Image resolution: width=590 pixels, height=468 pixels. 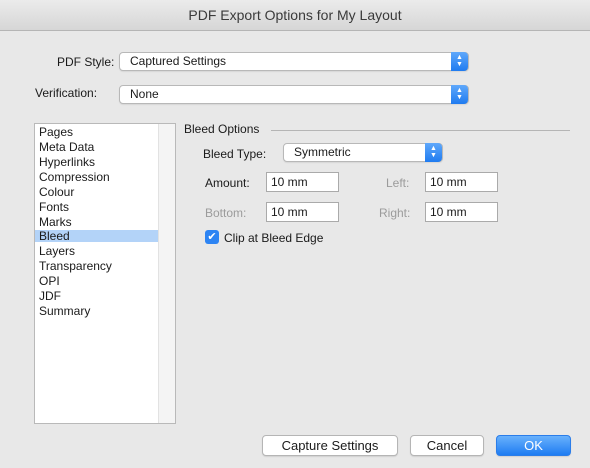 What do you see at coordinates (97, 177) in the screenshot?
I see `category-item-compression: Compression` at bounding box center [97, 177].